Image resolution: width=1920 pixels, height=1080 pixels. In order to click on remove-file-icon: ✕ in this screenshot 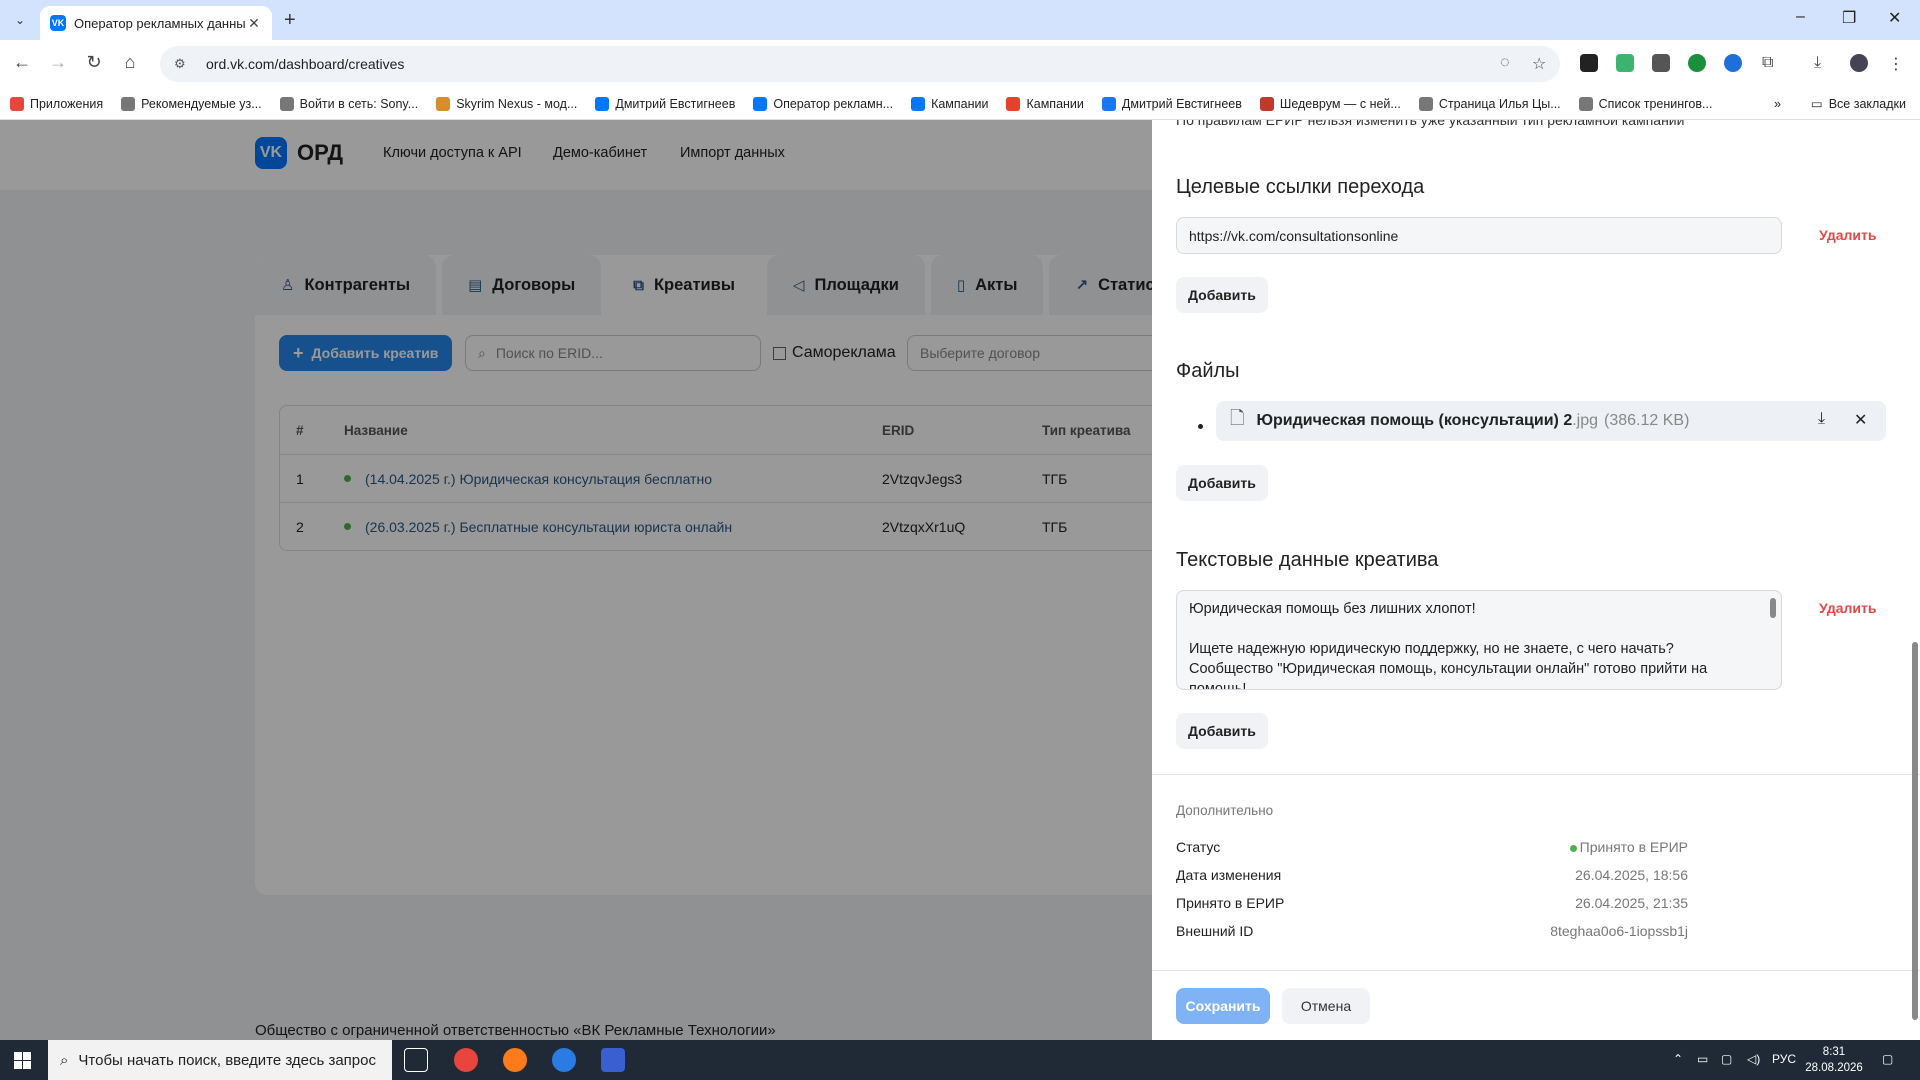, I will do `click(1860, 420)`.